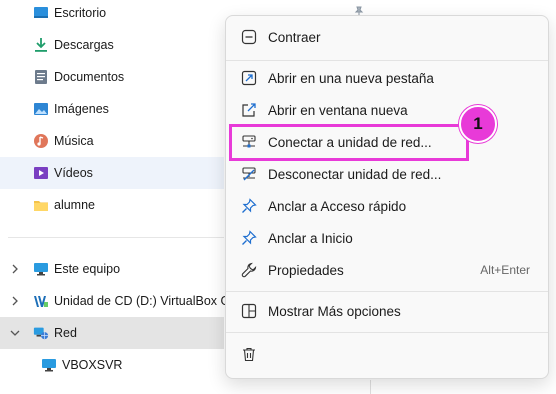 The height and width of the screenshot is (394, 556). What do you see at coordinates (310, 238) in the screenshot?
I see `menu-item-label: Anclar a Inicio` at bounding box center [310, 238].